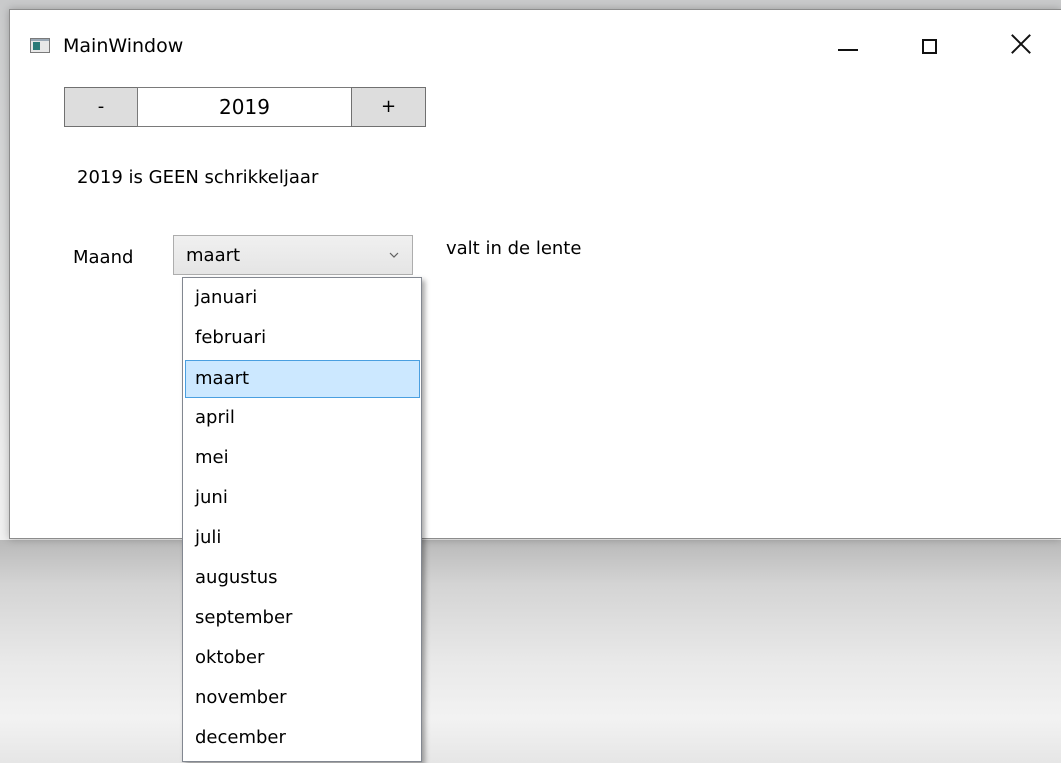  Describe the element at coordinates (302, 419) in the screenshot. I see `month-option-april: april` at that location.